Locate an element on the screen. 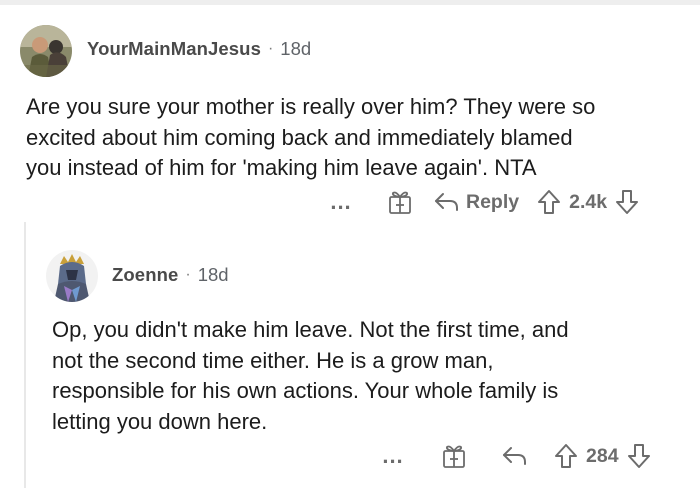 The width and height of the screenshot is (700, 488). username: YourMainManJesus is located at coordinates (174, 49).